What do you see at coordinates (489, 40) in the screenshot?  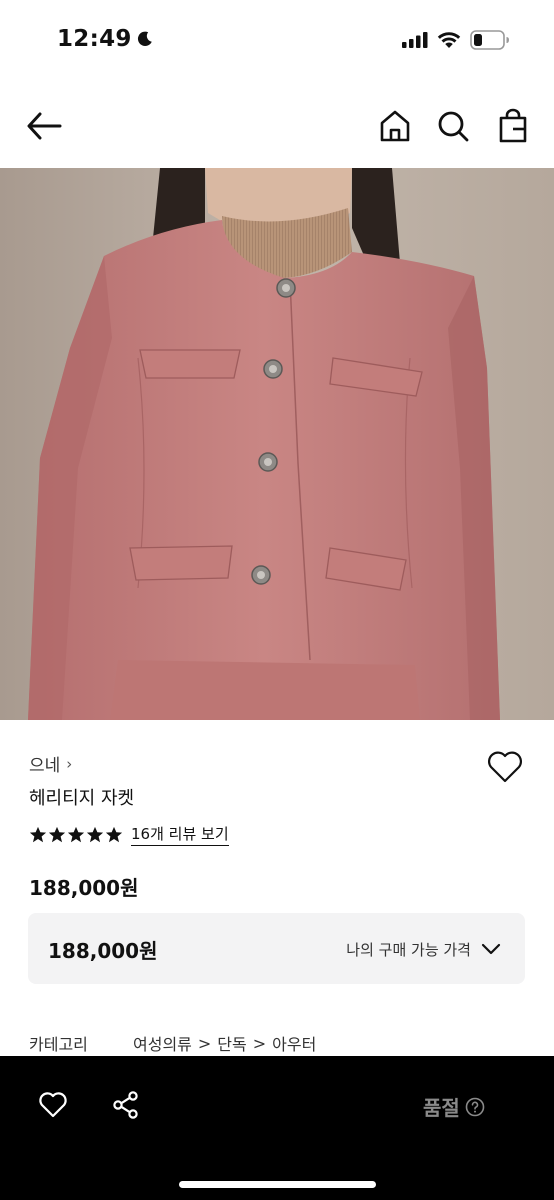 I see `battery-icon` at bounding box center [489, 40].